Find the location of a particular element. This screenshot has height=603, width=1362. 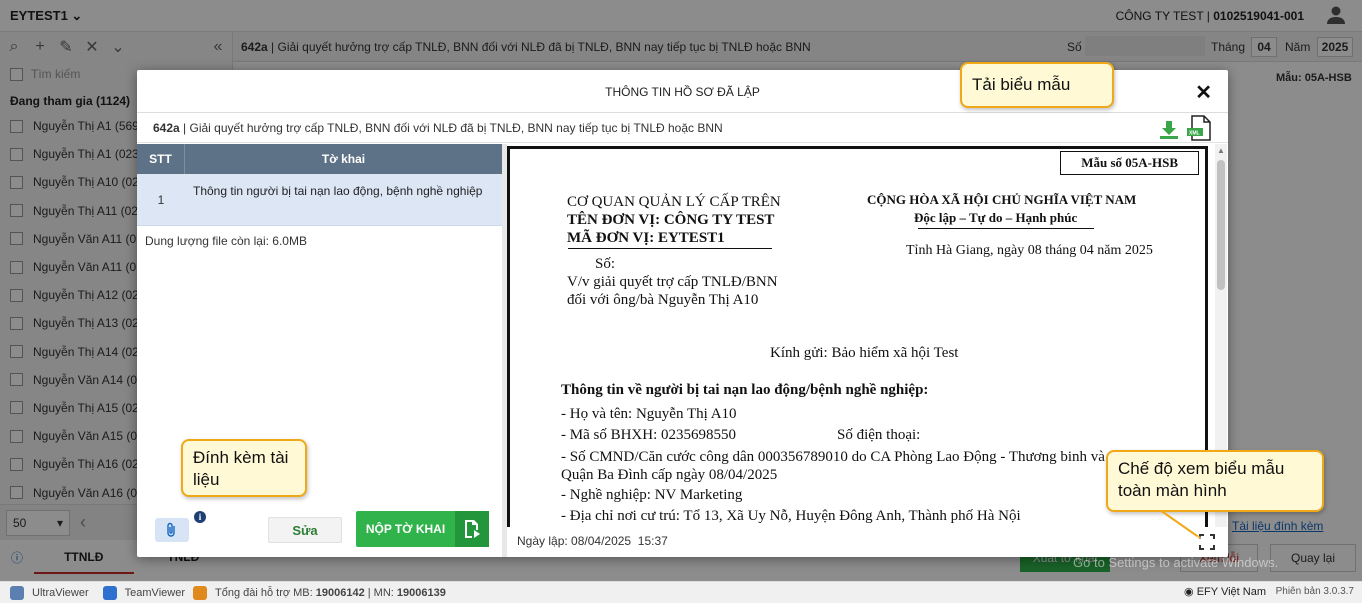

id-line2: Quận Ba Đình cấp ngày 08/04/2025 is located at coordinates (669, 475).